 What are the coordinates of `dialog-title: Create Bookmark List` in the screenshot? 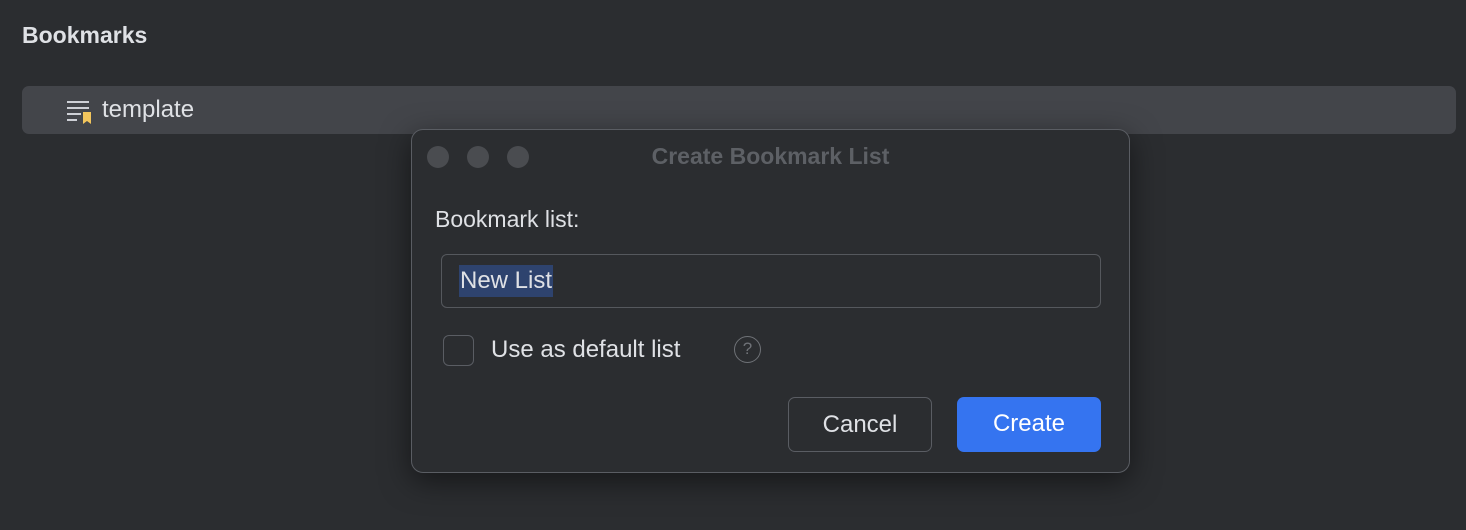 It's located at (770, 156).